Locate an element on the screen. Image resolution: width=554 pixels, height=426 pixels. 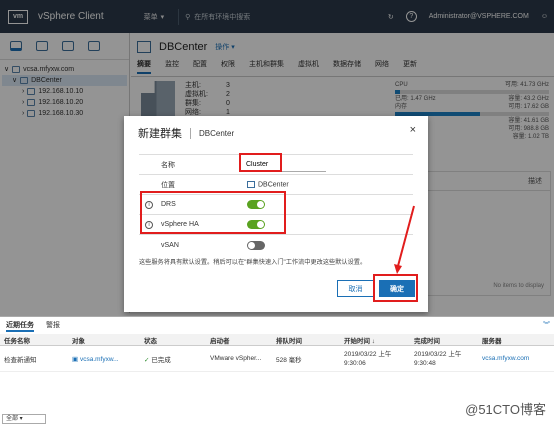
watermark: @51CTO博客 is located at coordinates (505, 409).